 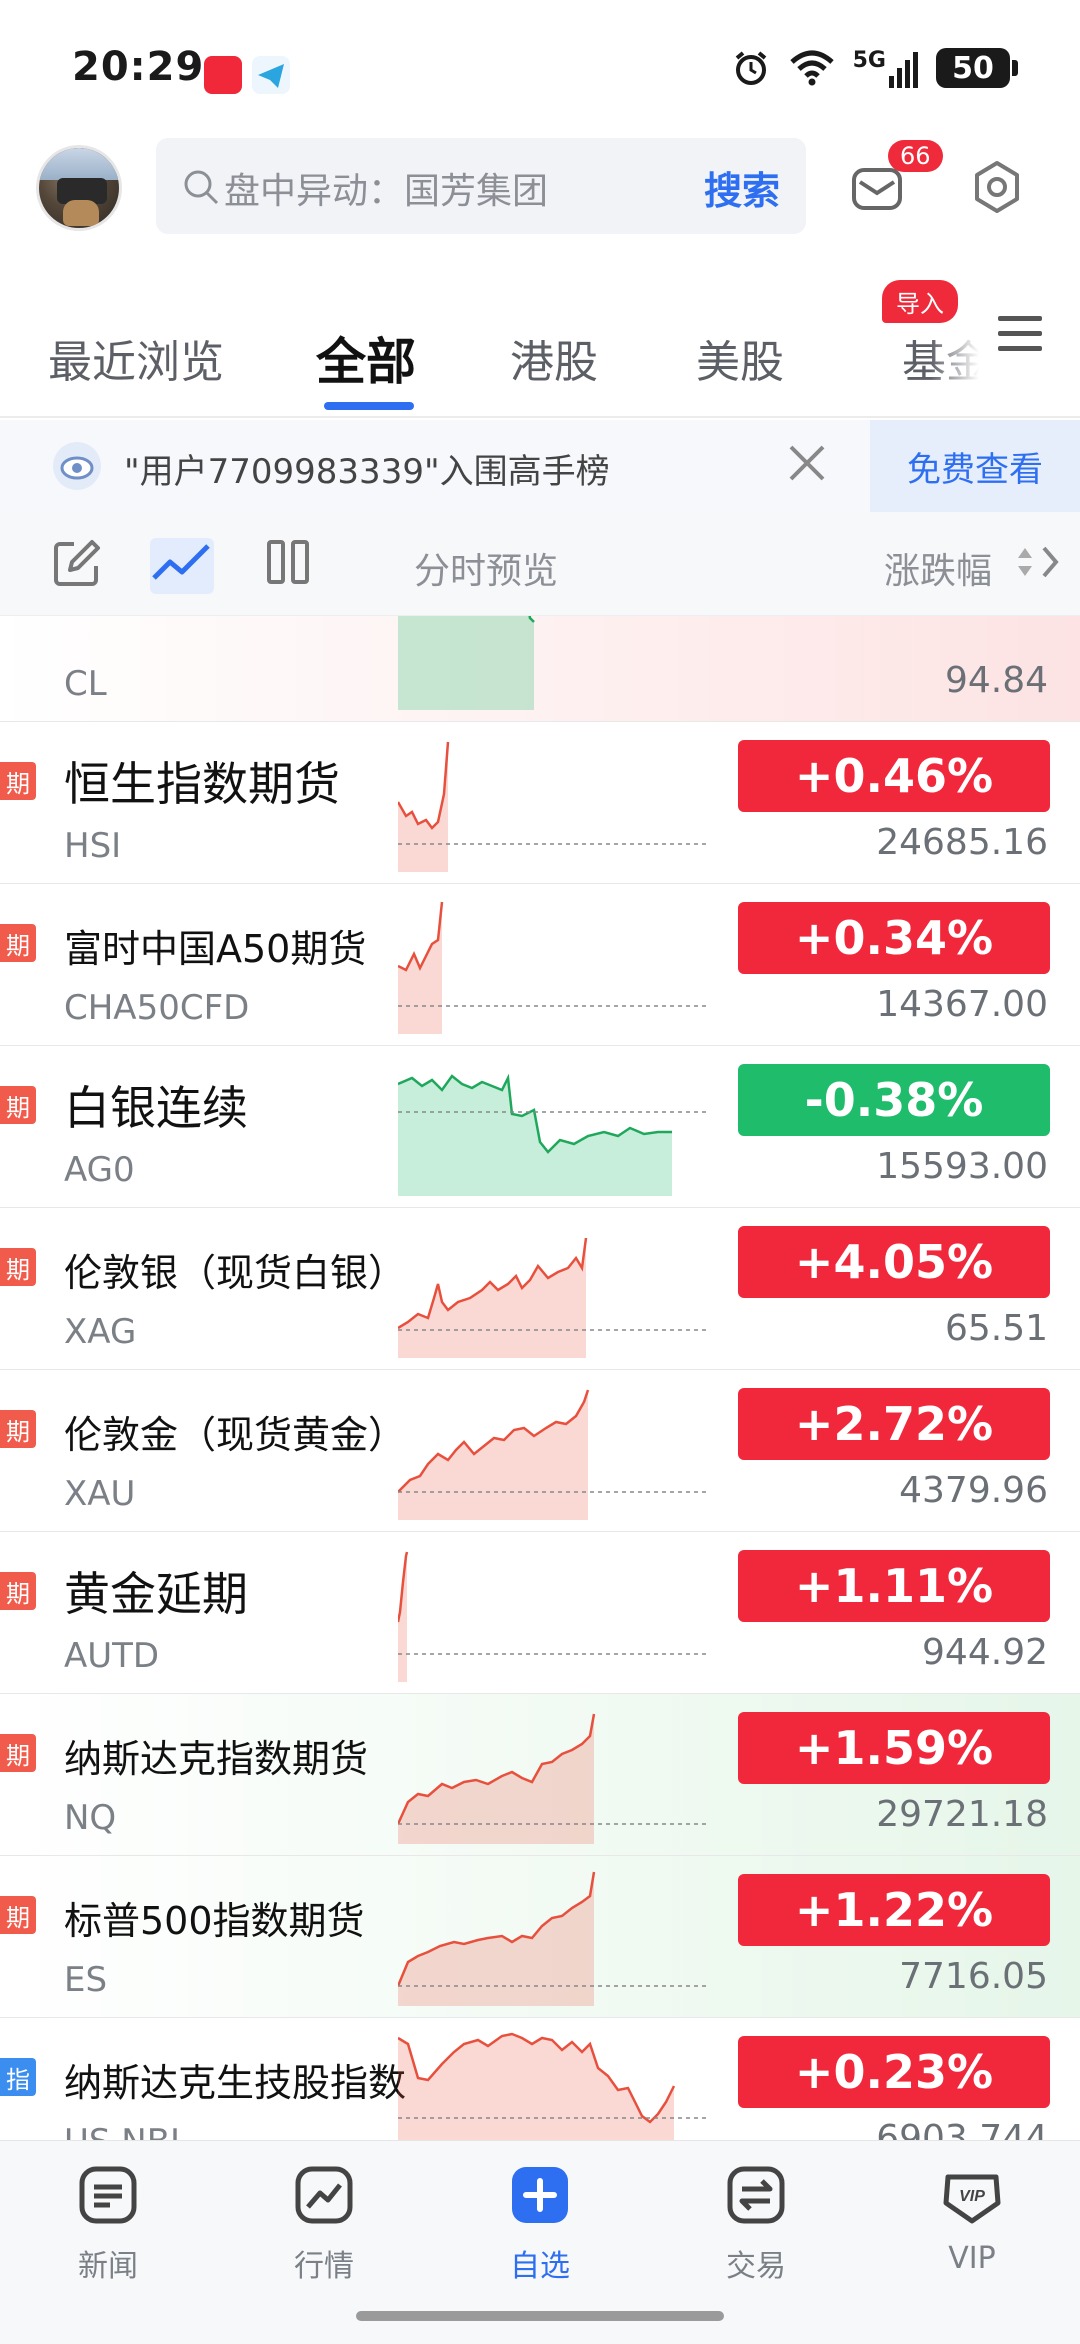 What do you see at coordinates (962, 1814) in the screenshot?
I see `last-price: 29721.18` at bounding box center [962, 1814].